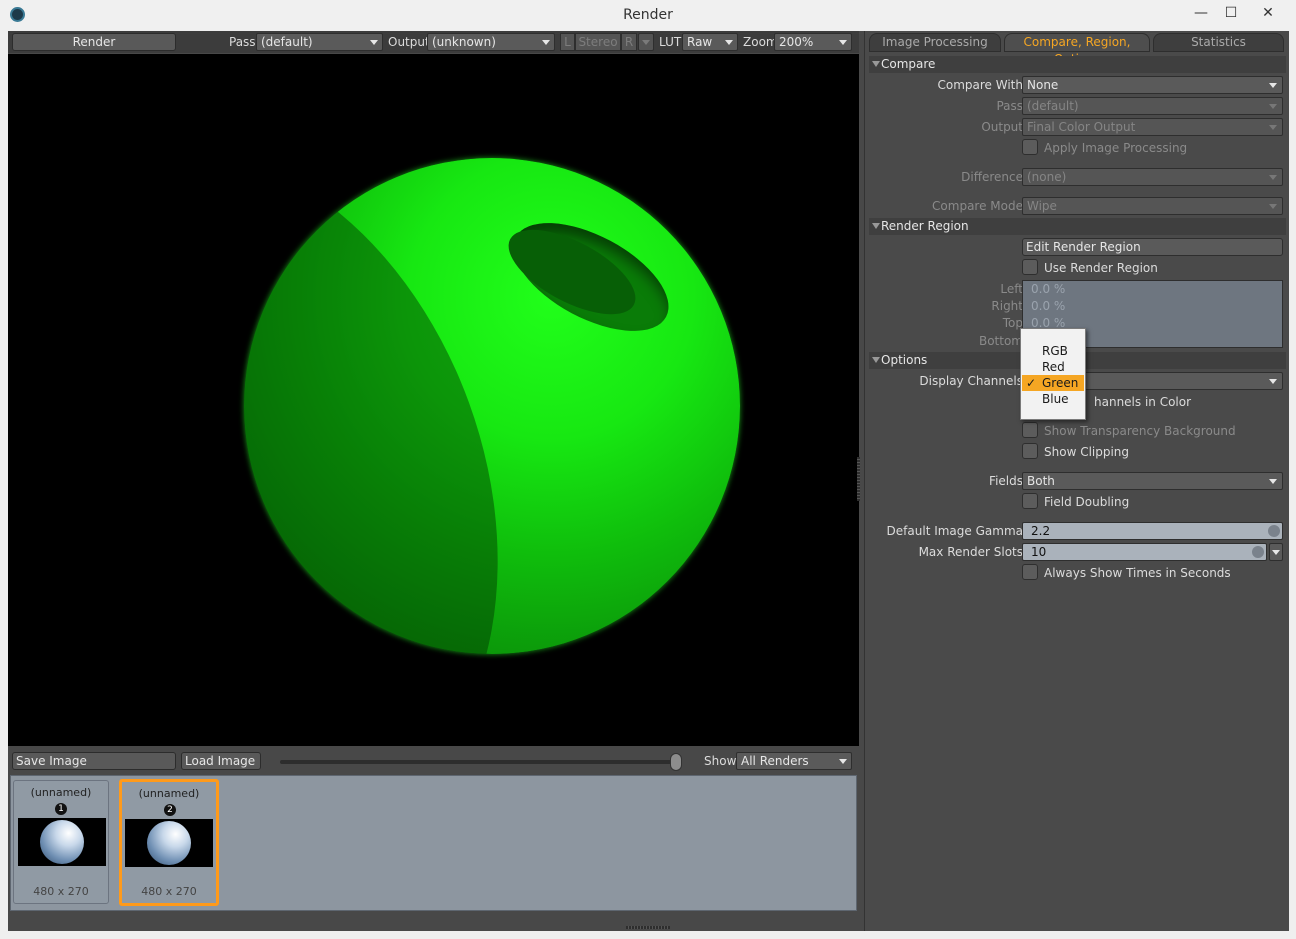 The image size is (1296, 939). I want to click on pass-value: (default), so click(287, 42).